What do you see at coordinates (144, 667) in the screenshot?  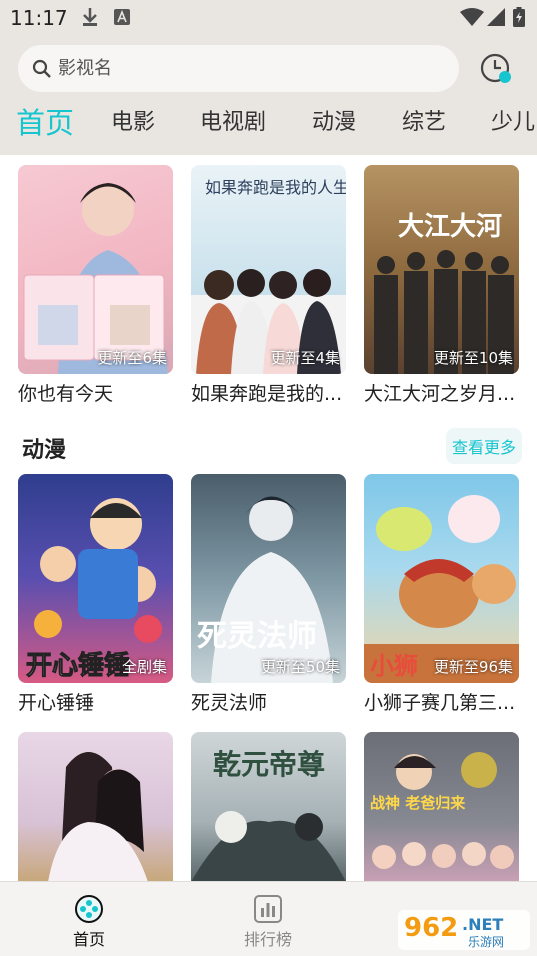 I see `episode-badge: 全剧集` at bounding box center [144, 667].